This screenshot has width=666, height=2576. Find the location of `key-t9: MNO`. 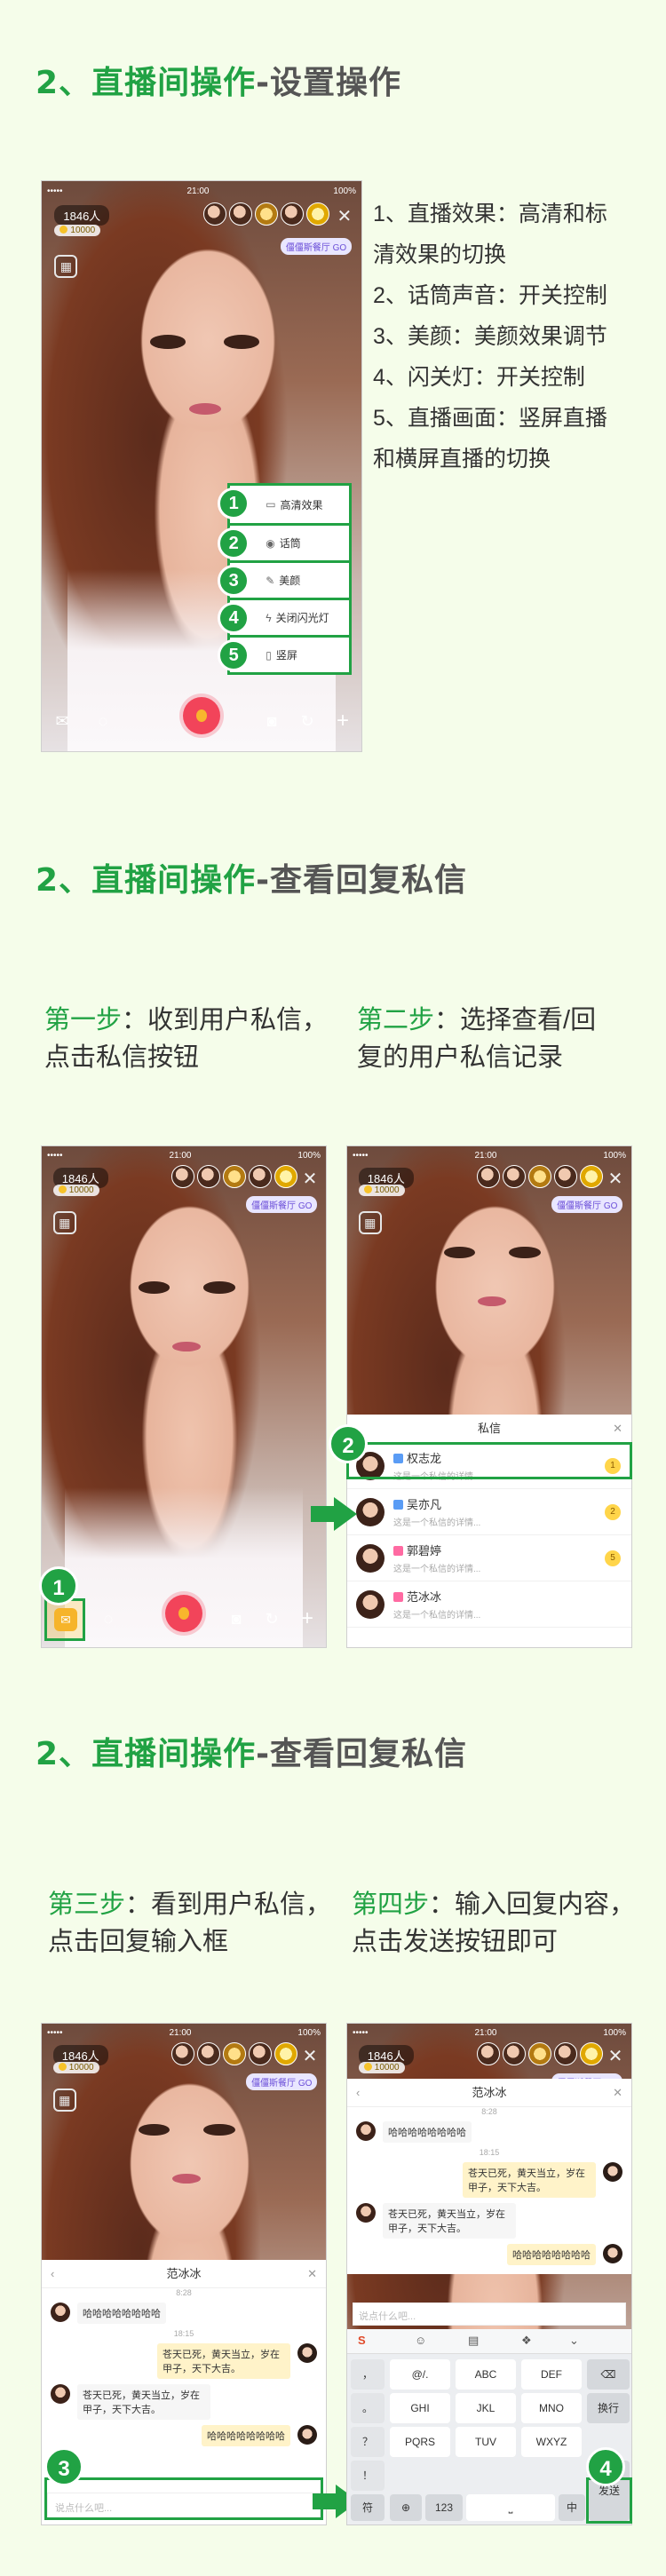

key-t9: MNO is located at coordinates (552, 2408).